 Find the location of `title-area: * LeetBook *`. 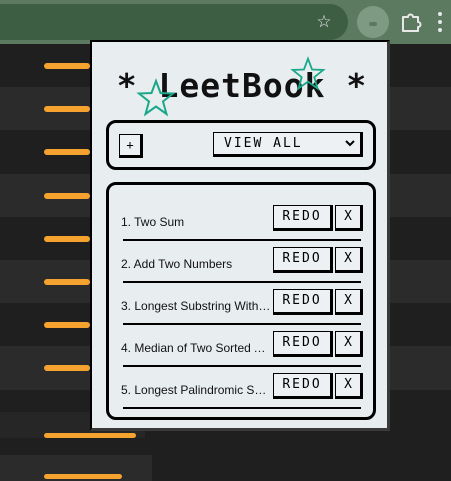

title-area: * LeetBook * is located at coordinates (239, 86).